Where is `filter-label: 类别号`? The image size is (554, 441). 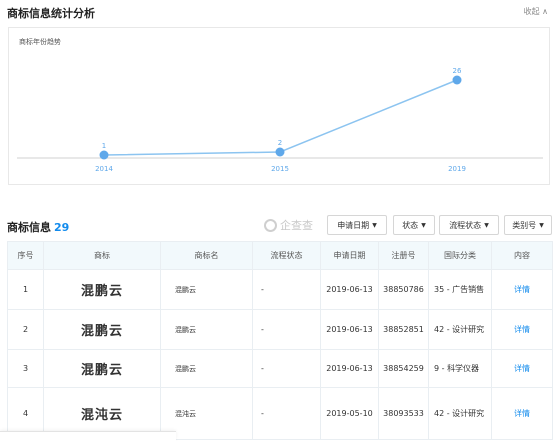 filter-label: 类别号 is located at coordinates (524, 225).